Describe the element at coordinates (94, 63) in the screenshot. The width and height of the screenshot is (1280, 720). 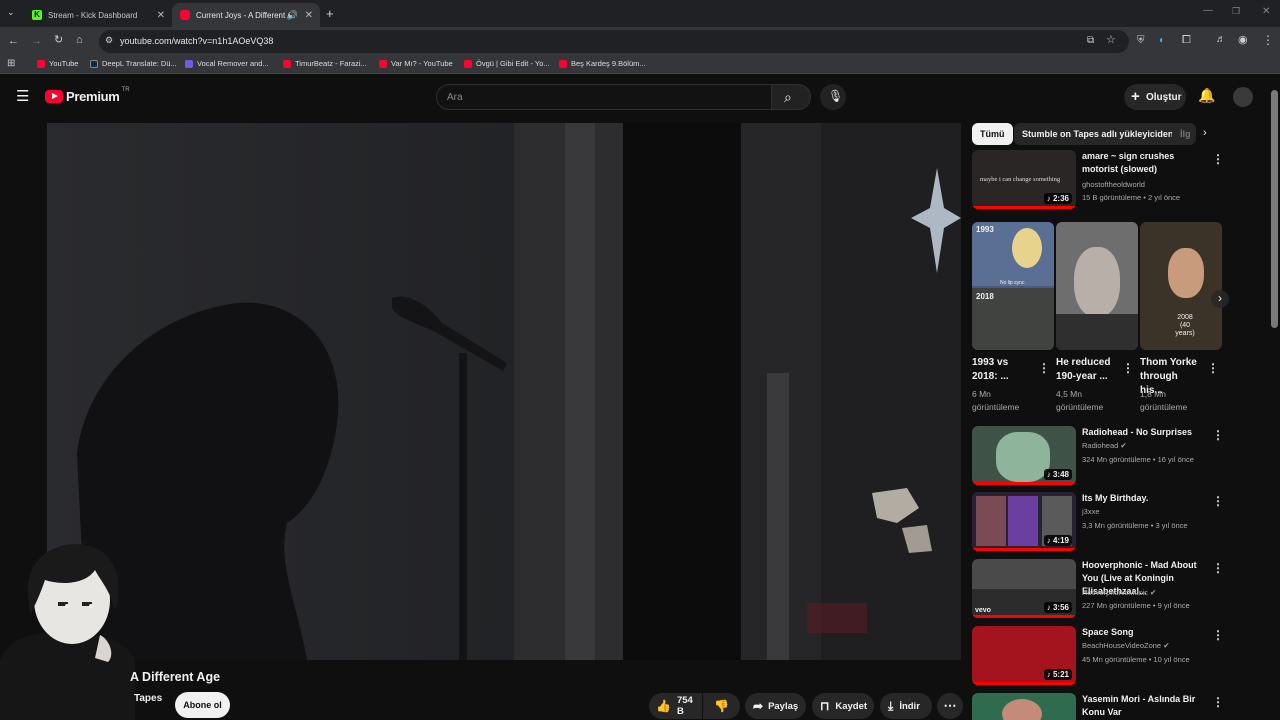
I see `deepl-icon` at that location.